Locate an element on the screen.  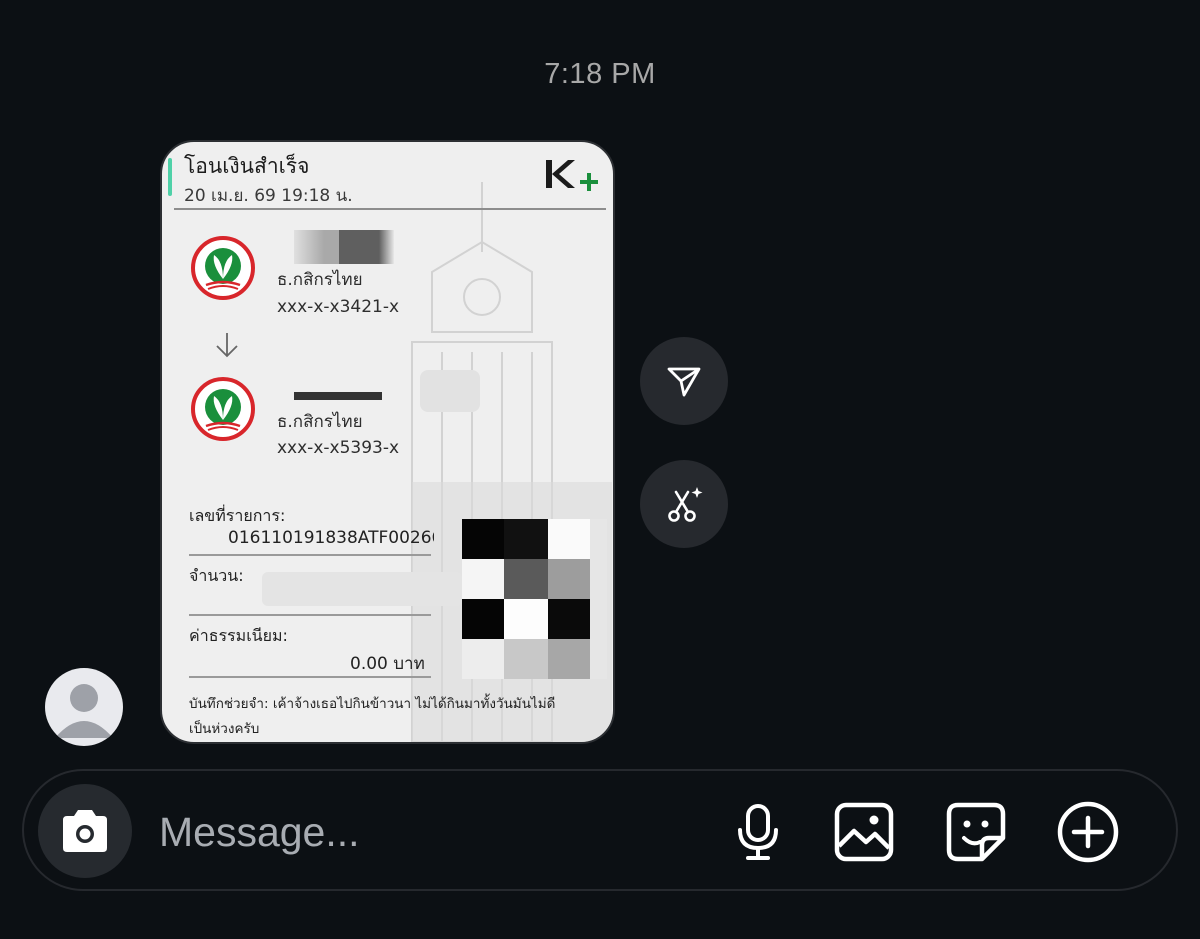
fee-value: 0.00 บาท is located at coordinates (387, 664).